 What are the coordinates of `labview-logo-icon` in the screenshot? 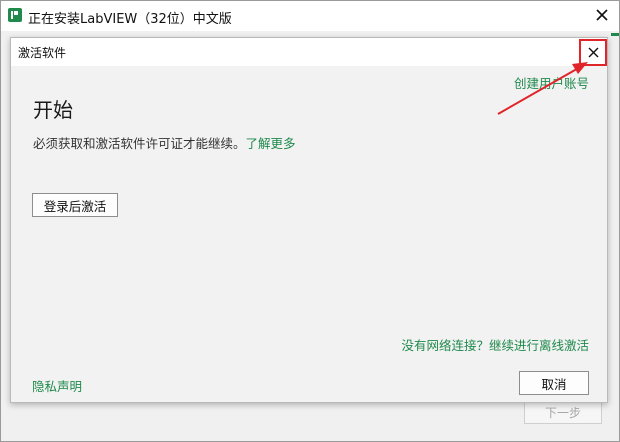 It's located at (15, 15).